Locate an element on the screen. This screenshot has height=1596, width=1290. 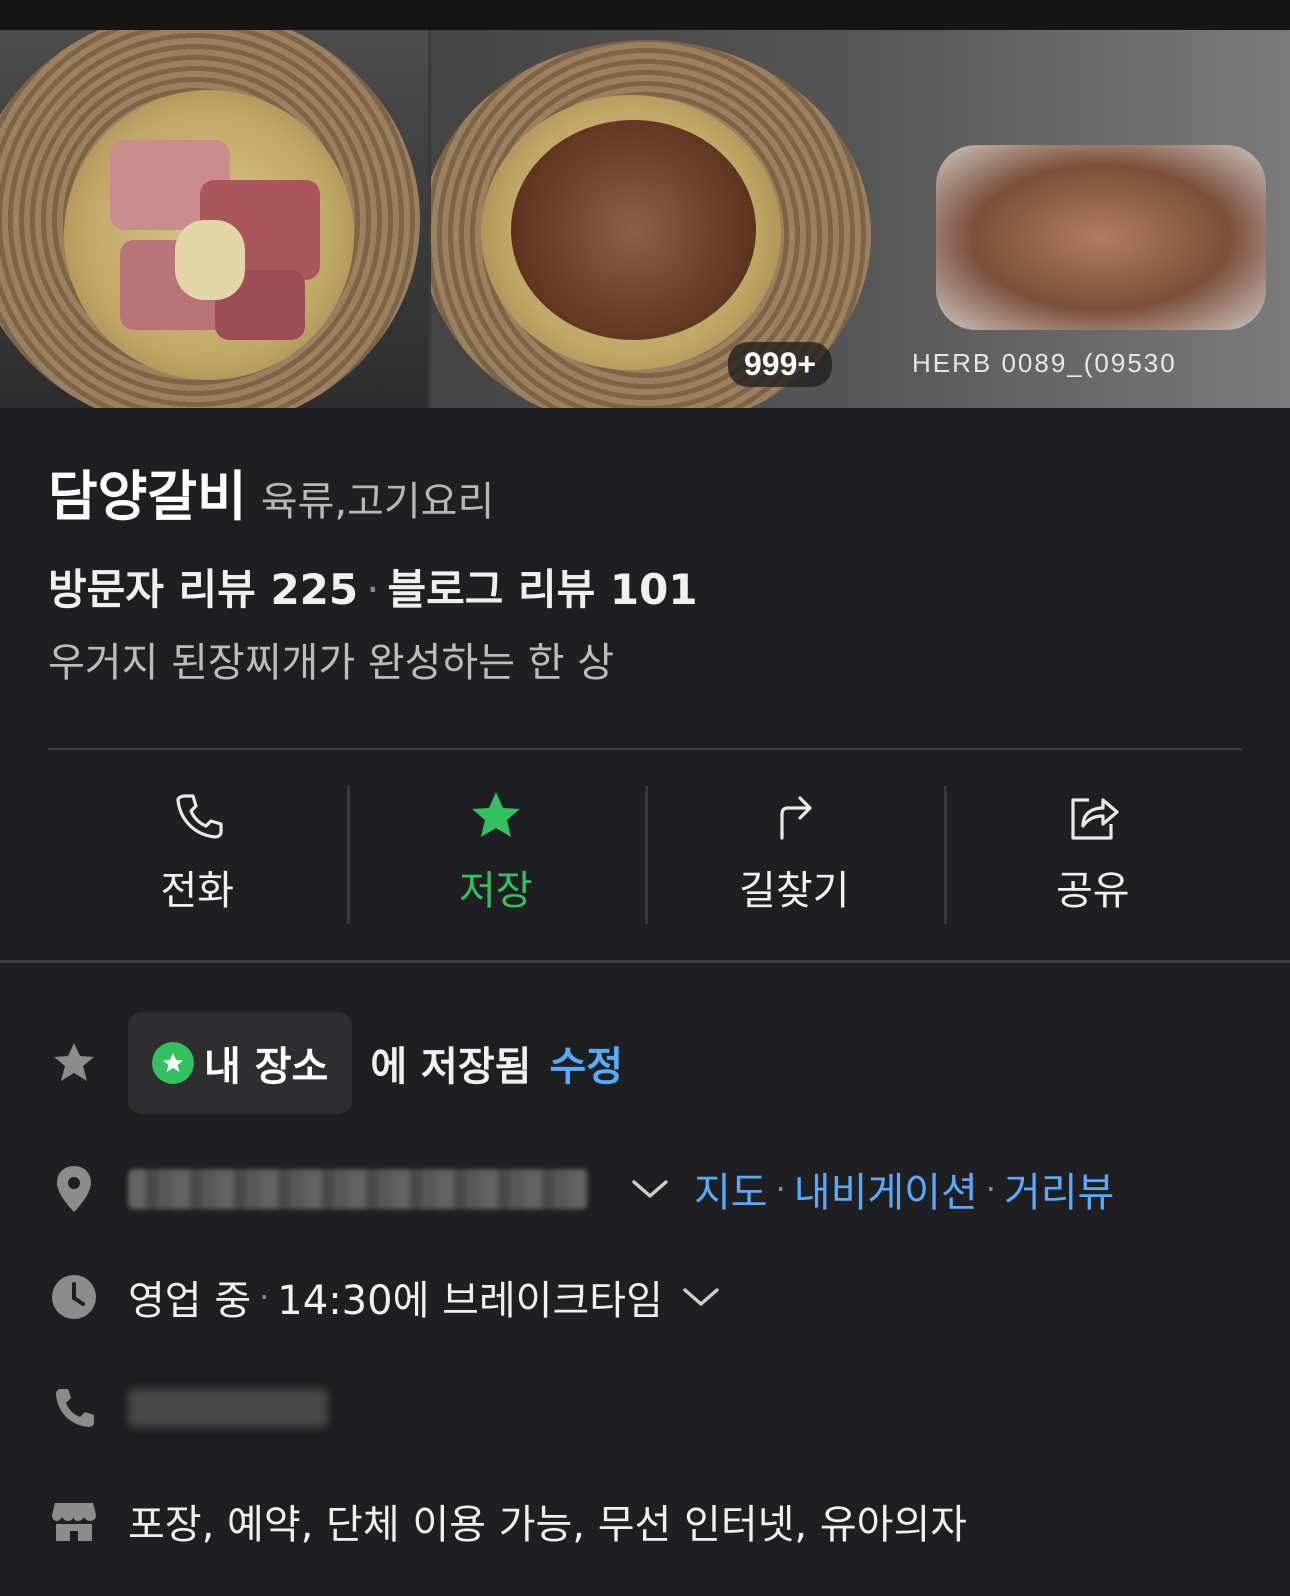
store-icon is located at coordinates (74, 1521).